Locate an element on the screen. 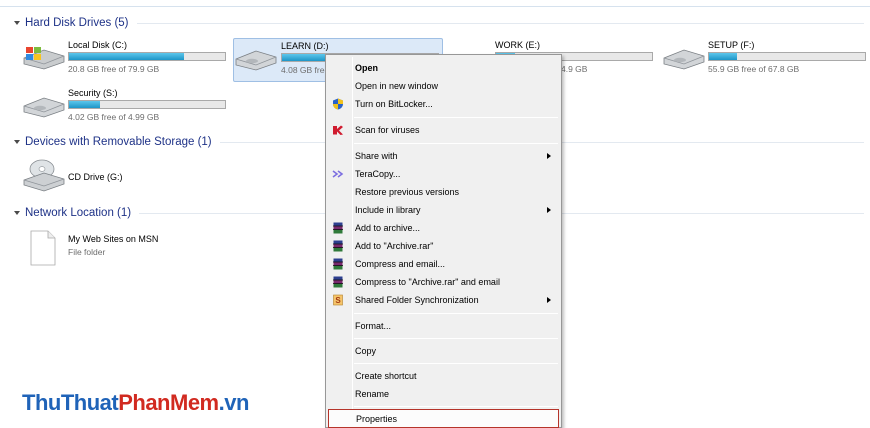 Image resolution: width=870 pixels, height=428 pixels. drive-name: SETUP (F:) is located at coordinates (731, 45).